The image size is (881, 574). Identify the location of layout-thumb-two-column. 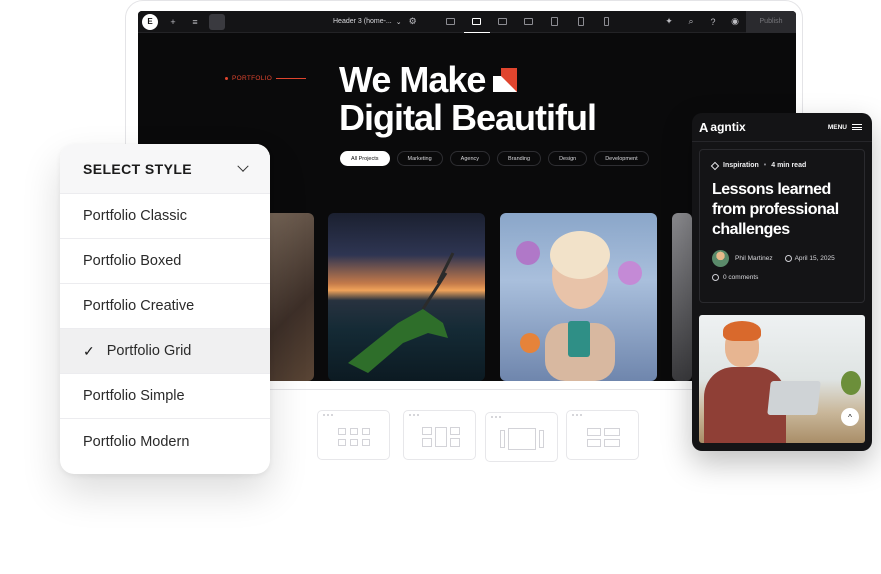
(602, 435).